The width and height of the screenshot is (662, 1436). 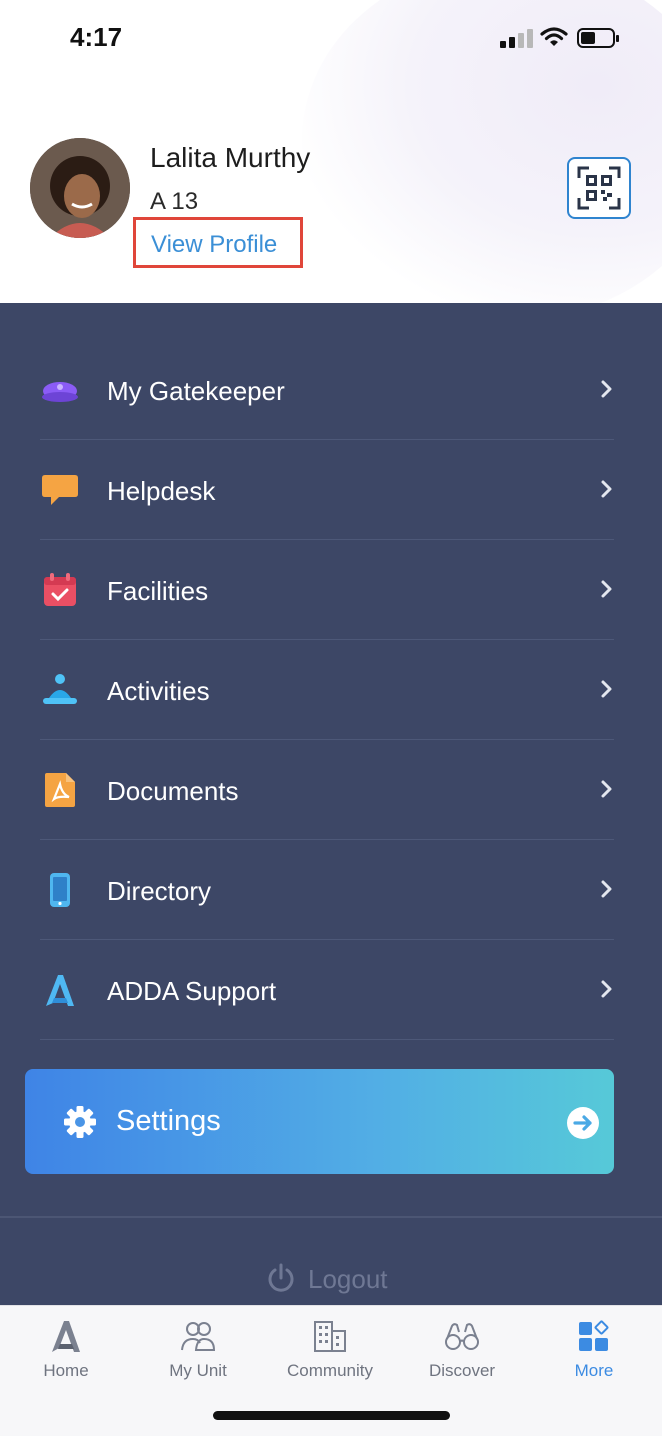 What do you see at coordinates (196, 391) in the screenshot?
I see `menu-label: My Gatekeeper` at bounding box center [196, 391].